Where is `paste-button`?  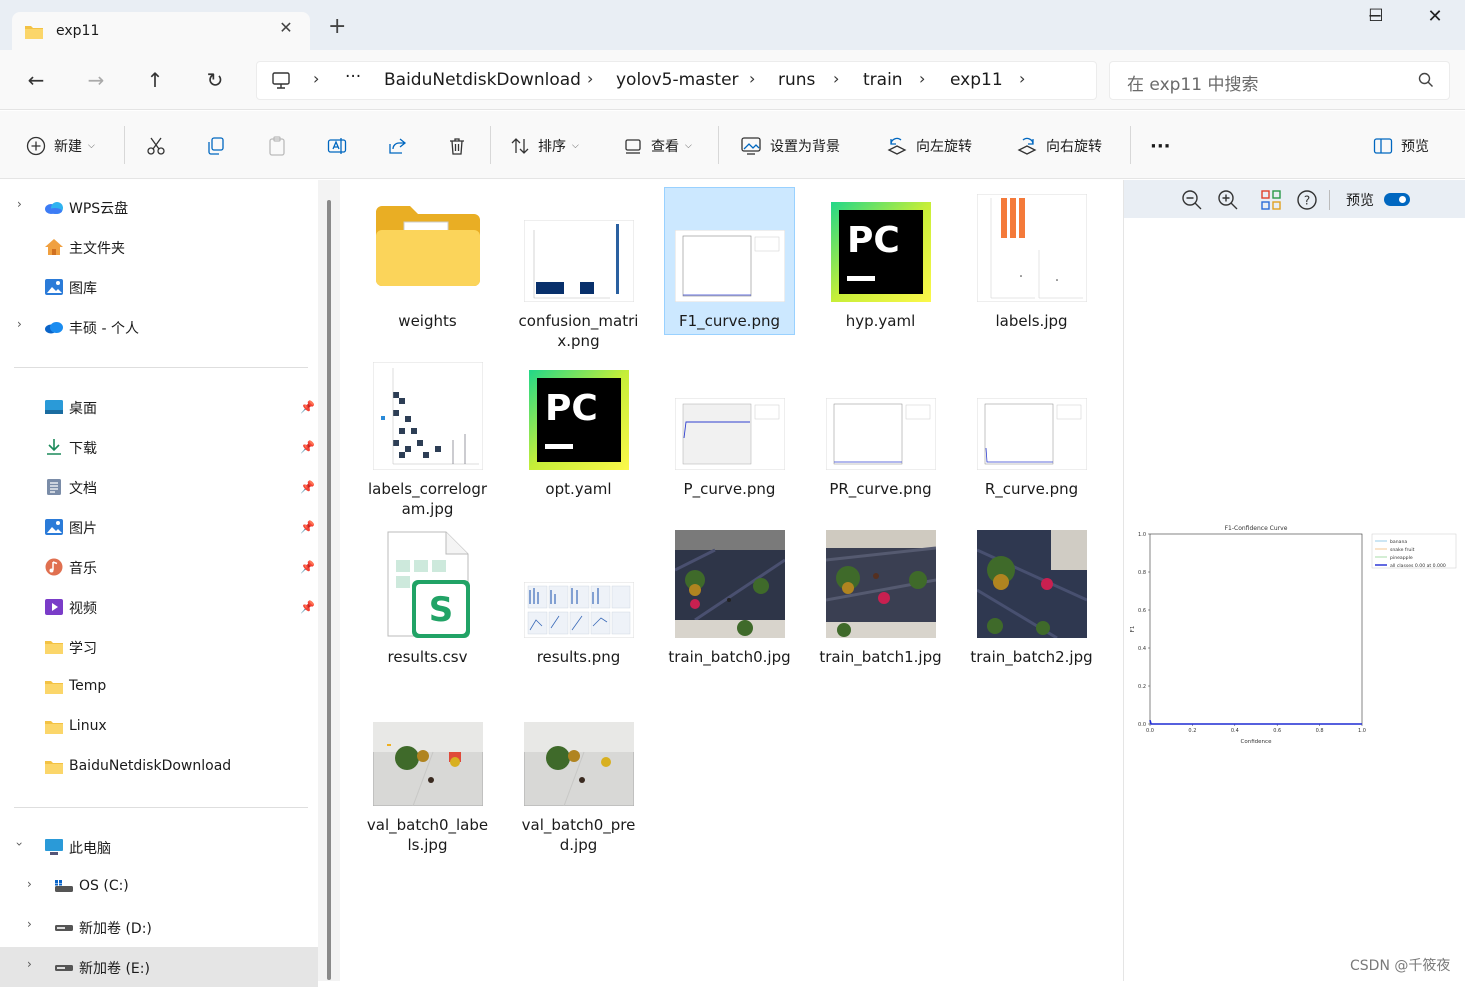
paste-button is located at coordinates (281, 146).